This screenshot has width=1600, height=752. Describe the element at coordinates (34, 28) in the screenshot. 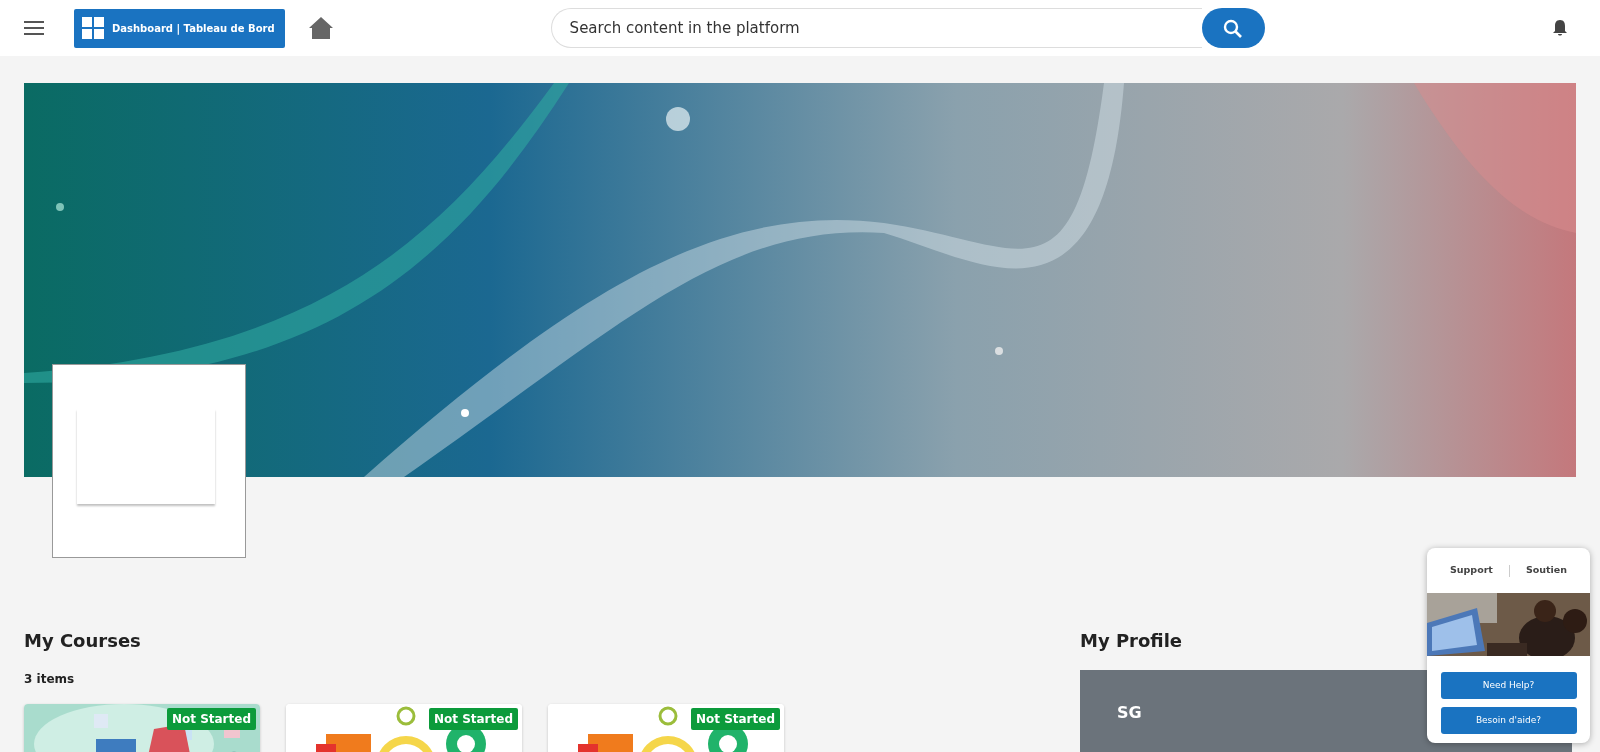

I see `menu-icon` at that location.